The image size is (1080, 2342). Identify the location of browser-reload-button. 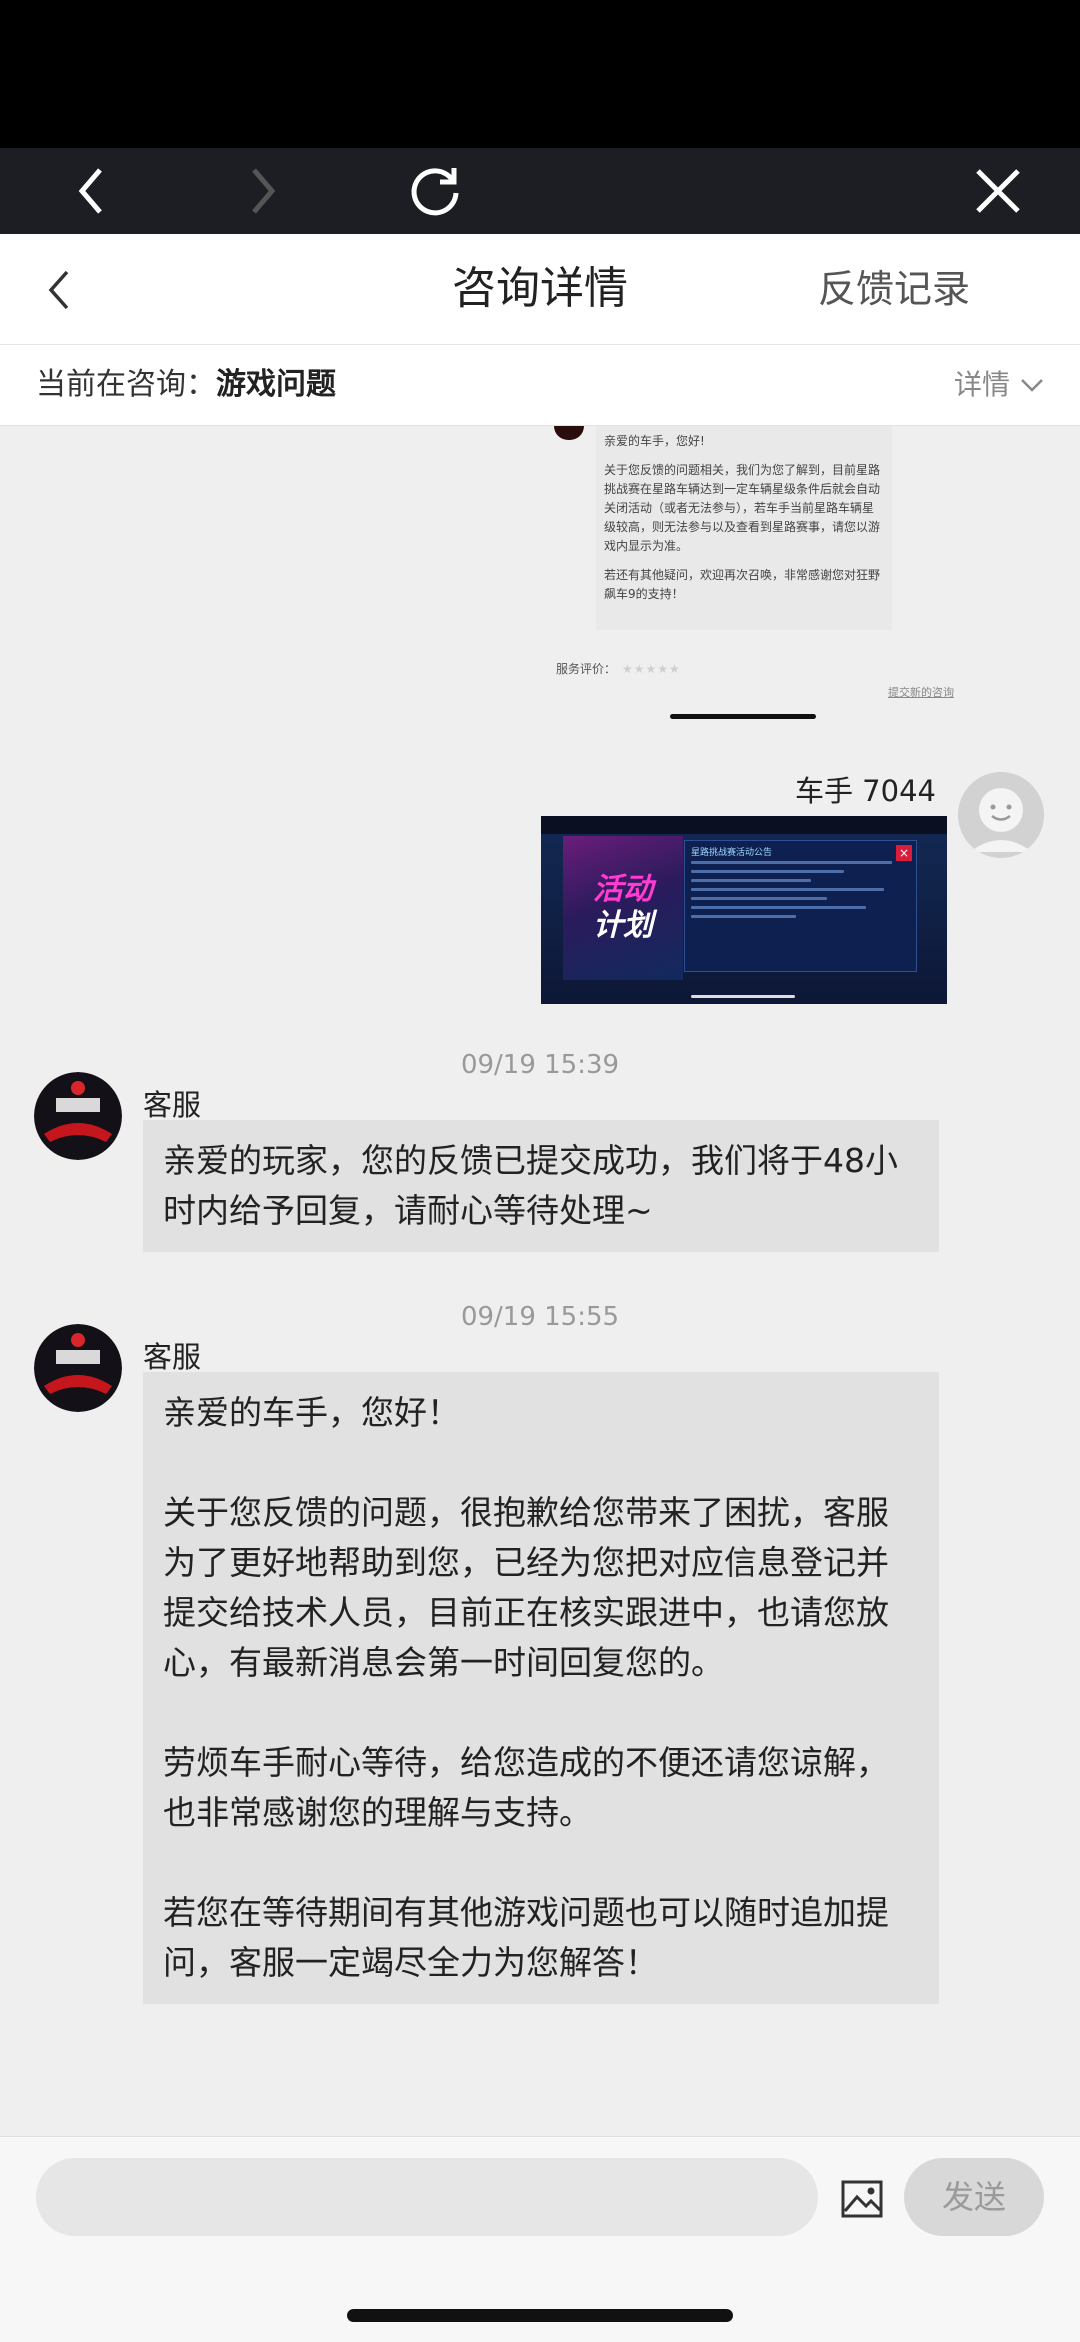
(435, 191).